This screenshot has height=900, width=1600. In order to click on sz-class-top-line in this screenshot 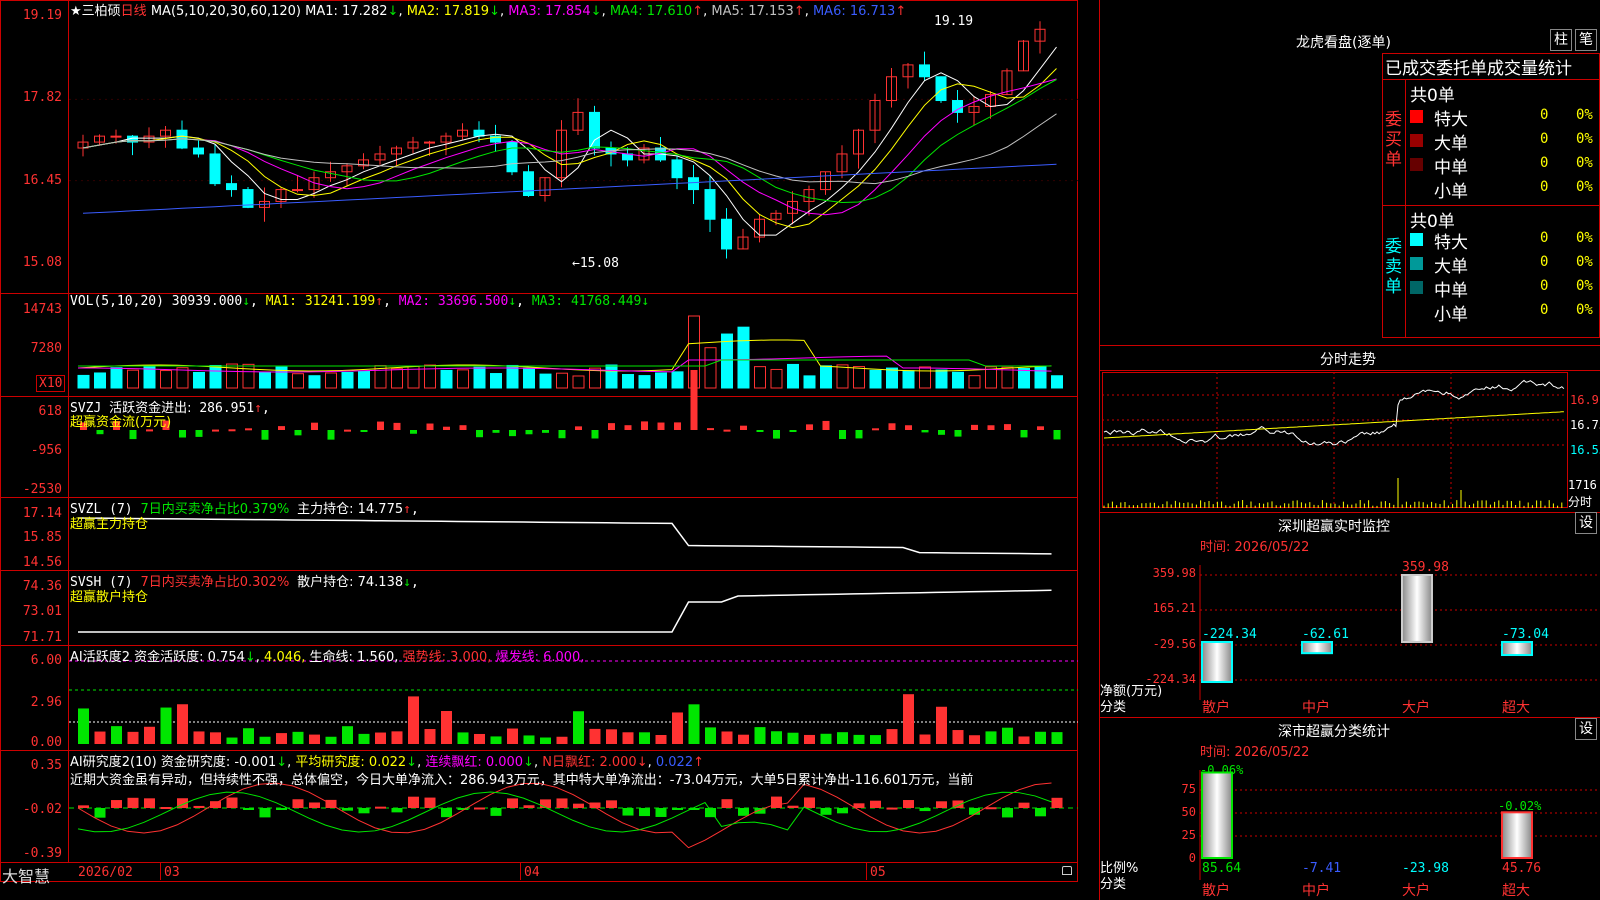, I will do `click(1350, 717)`.